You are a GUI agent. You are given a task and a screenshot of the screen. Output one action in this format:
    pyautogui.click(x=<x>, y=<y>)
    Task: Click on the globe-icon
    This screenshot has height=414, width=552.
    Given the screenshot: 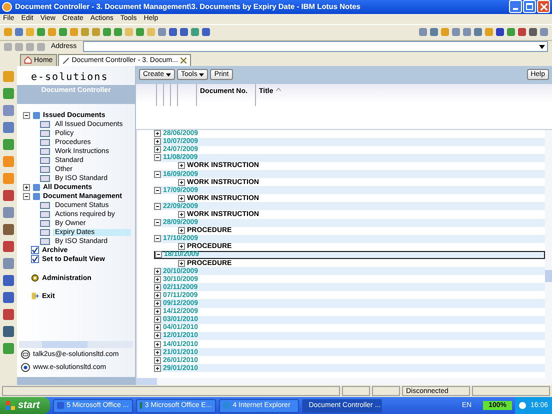 What is the action you would take?
    pyautogui.click(x=25, y=367)
    